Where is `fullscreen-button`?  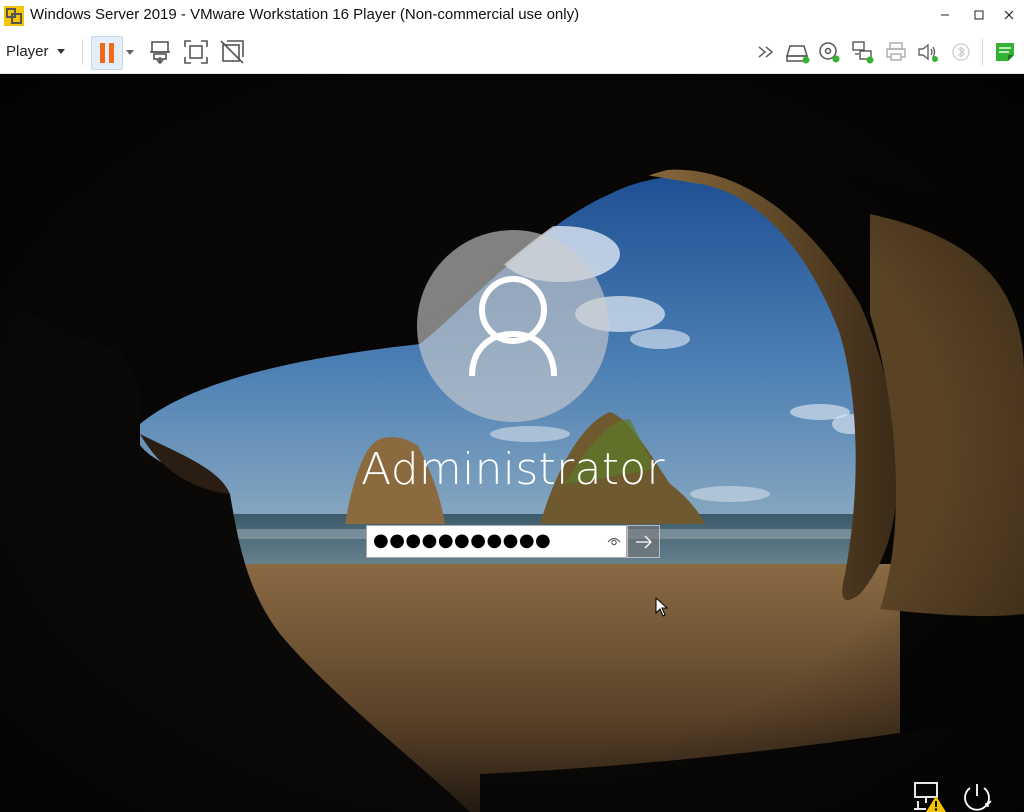 fullscreen-button is located at coordinates (196, 52).